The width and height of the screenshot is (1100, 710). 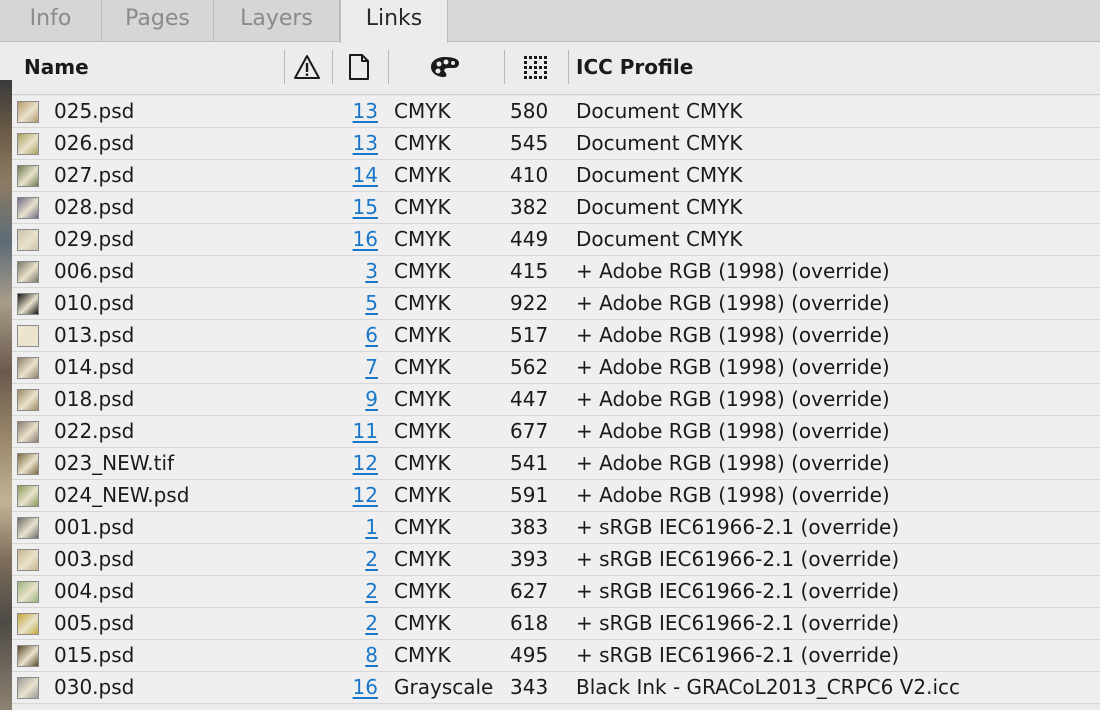 I want to click on link-name: 018.psd, so click(x=94, y=399).